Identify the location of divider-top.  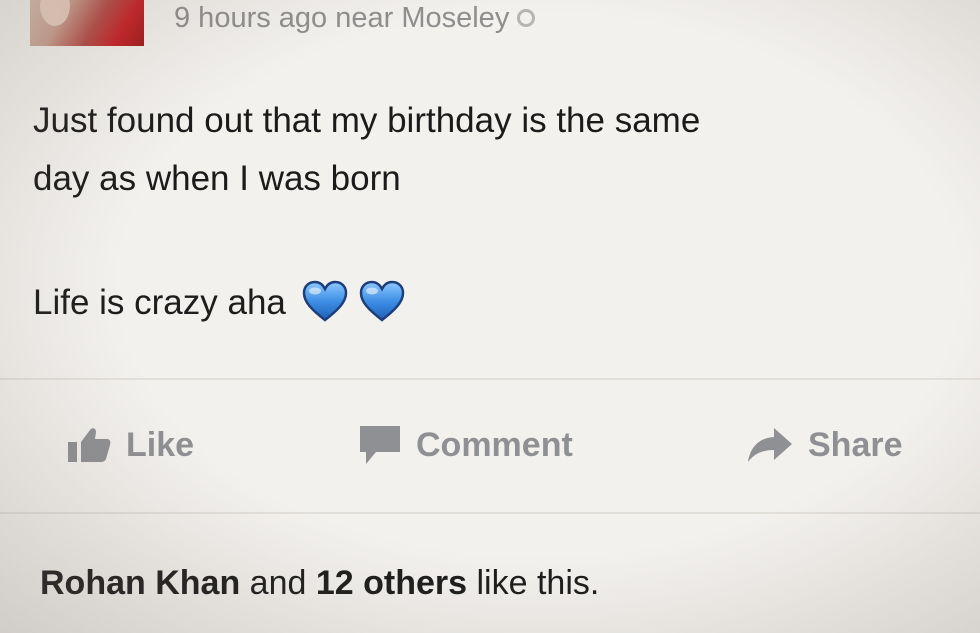
(490, 379).